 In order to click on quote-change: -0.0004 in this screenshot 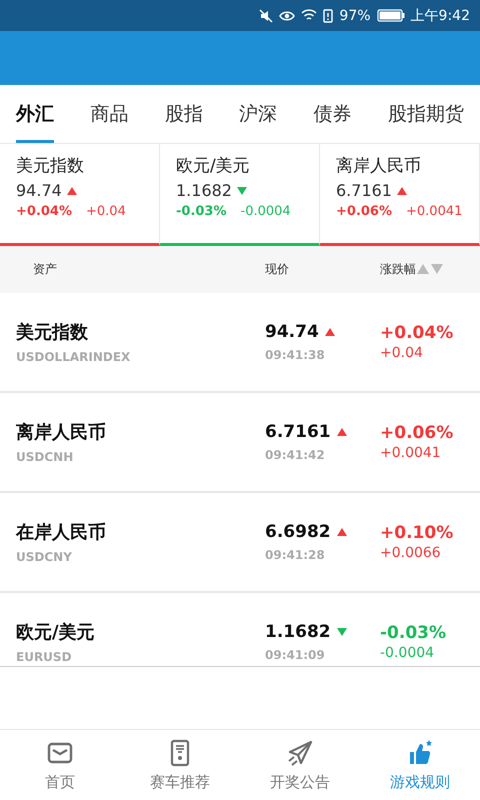, I will do `click(265, 211)`.